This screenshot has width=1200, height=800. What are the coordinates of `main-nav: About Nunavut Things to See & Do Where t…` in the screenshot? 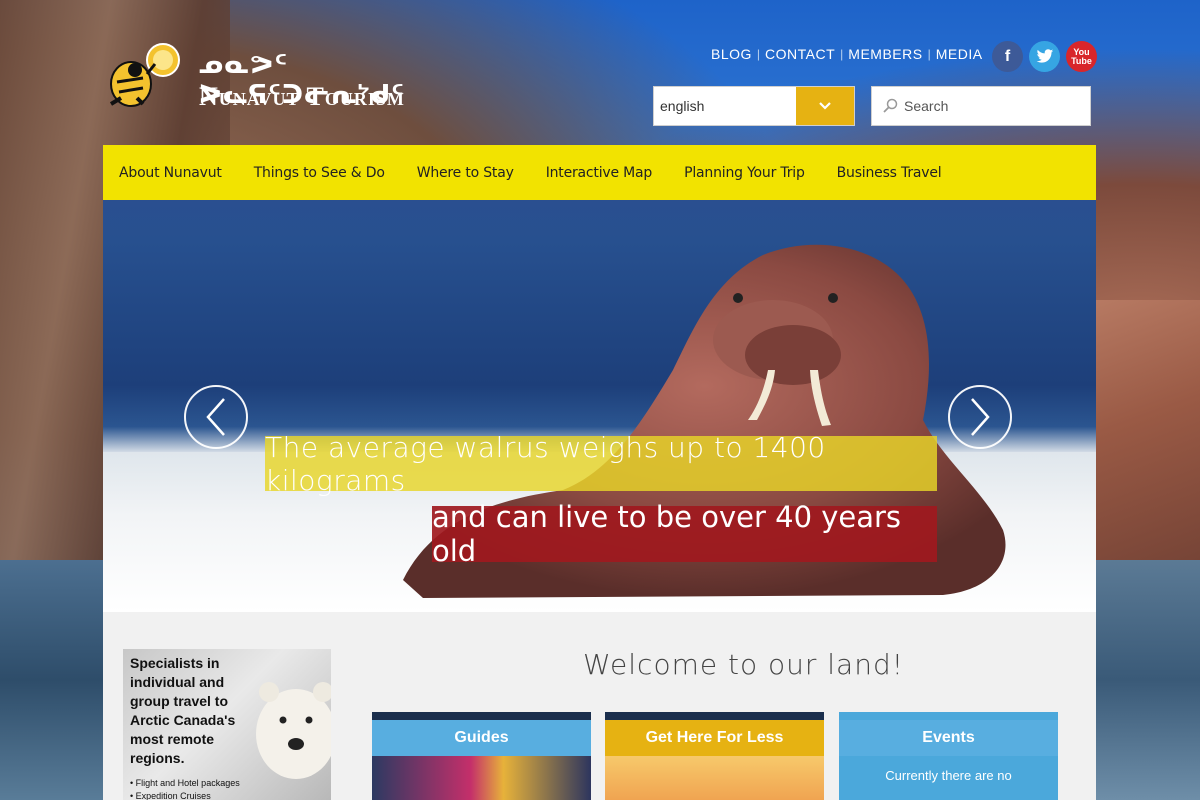 It's located at (599, 172).